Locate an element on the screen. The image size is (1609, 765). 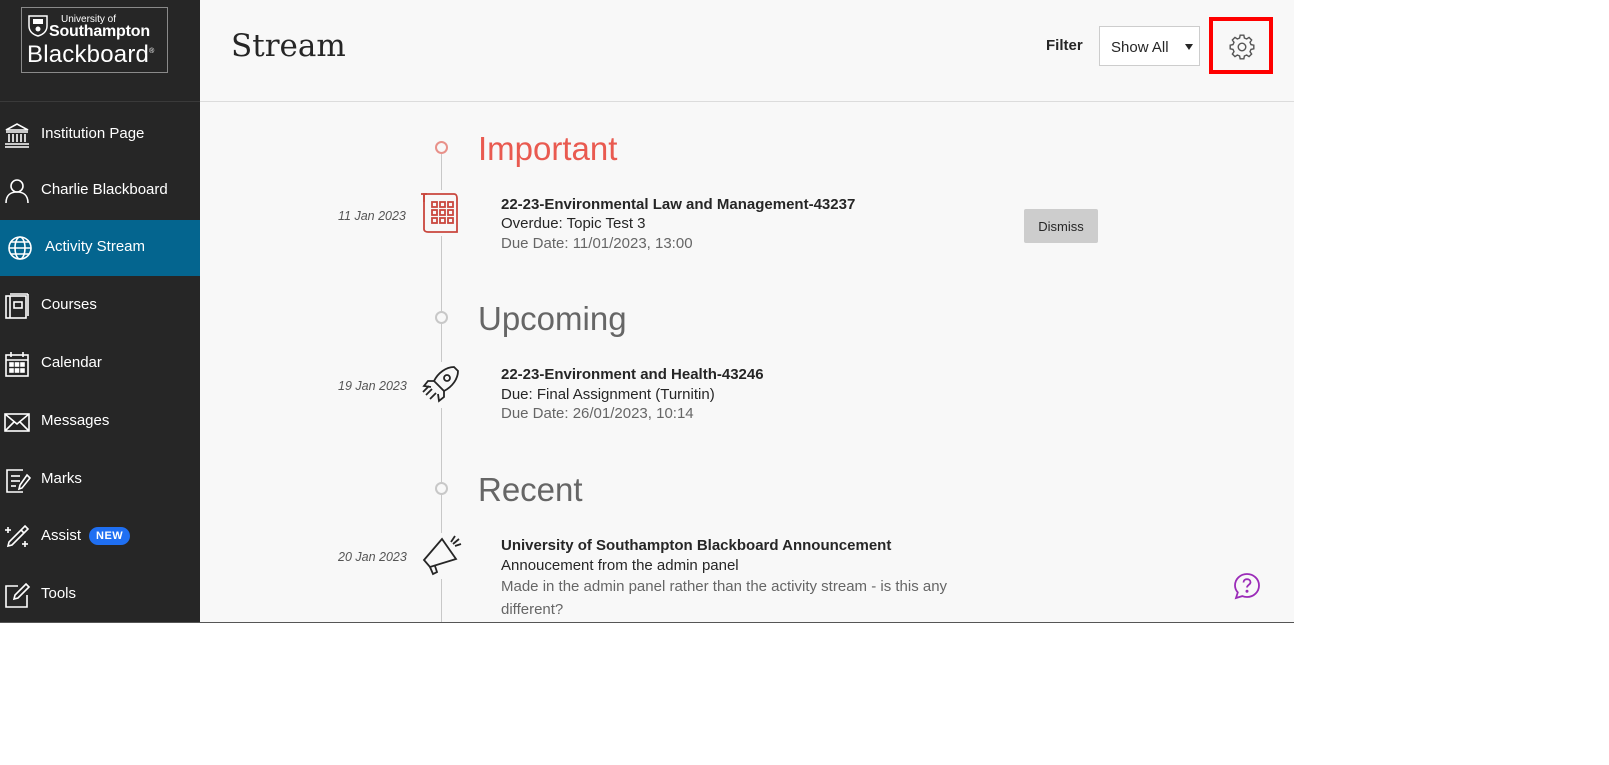
section-title-upcoming: Upcoming is located at coordinates (552, 318).